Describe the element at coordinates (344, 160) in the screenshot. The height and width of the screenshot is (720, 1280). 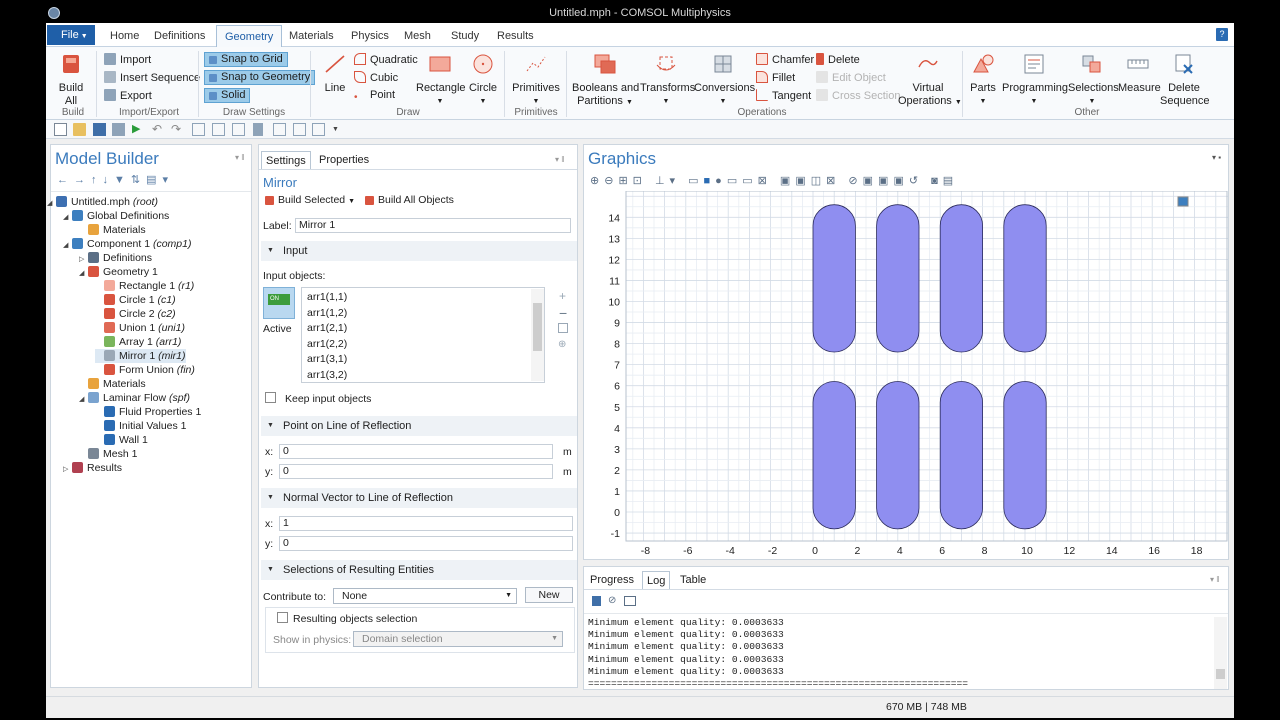
I see `tab-properties: Properties` at that location.